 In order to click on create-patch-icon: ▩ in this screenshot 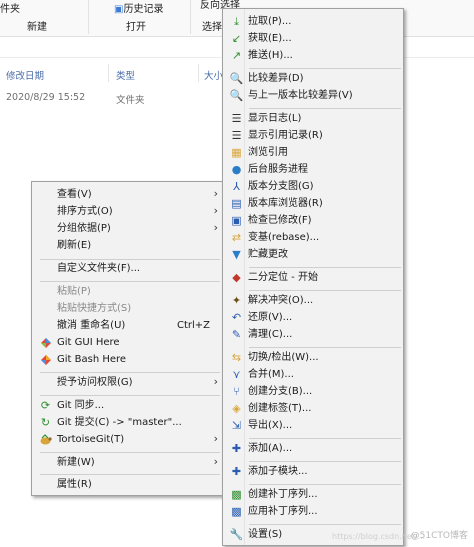, I will do `click(236, 494)`.